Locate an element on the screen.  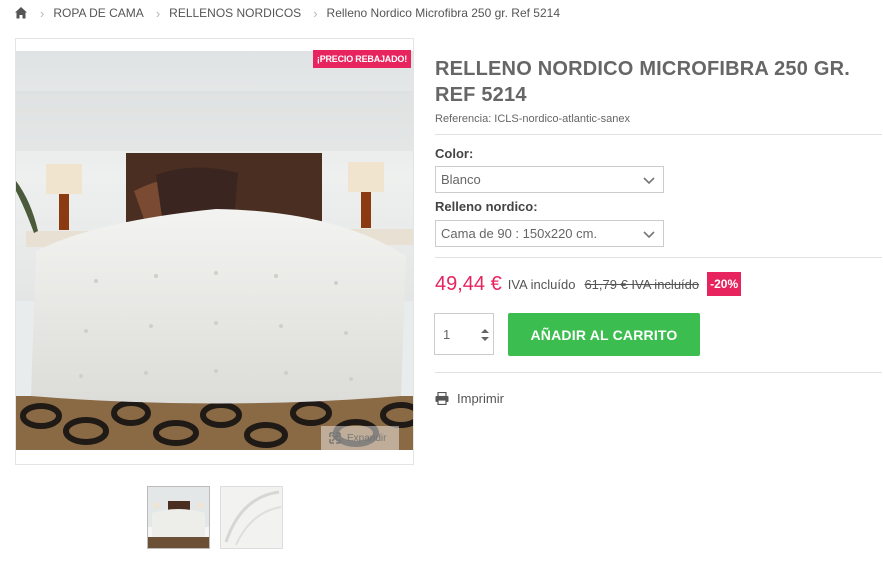
thumbnail-bed is located at coordinates (178, 517).